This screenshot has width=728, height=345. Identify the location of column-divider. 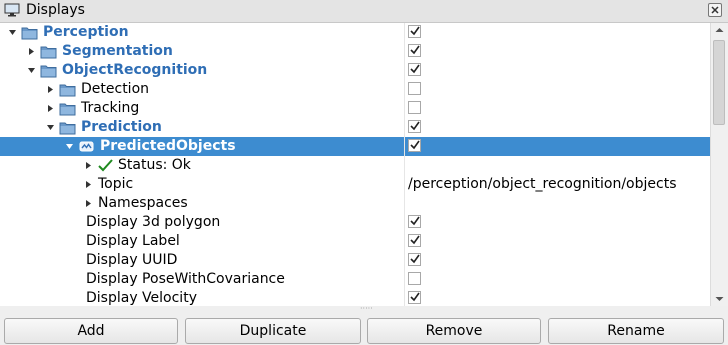
(404, 164).